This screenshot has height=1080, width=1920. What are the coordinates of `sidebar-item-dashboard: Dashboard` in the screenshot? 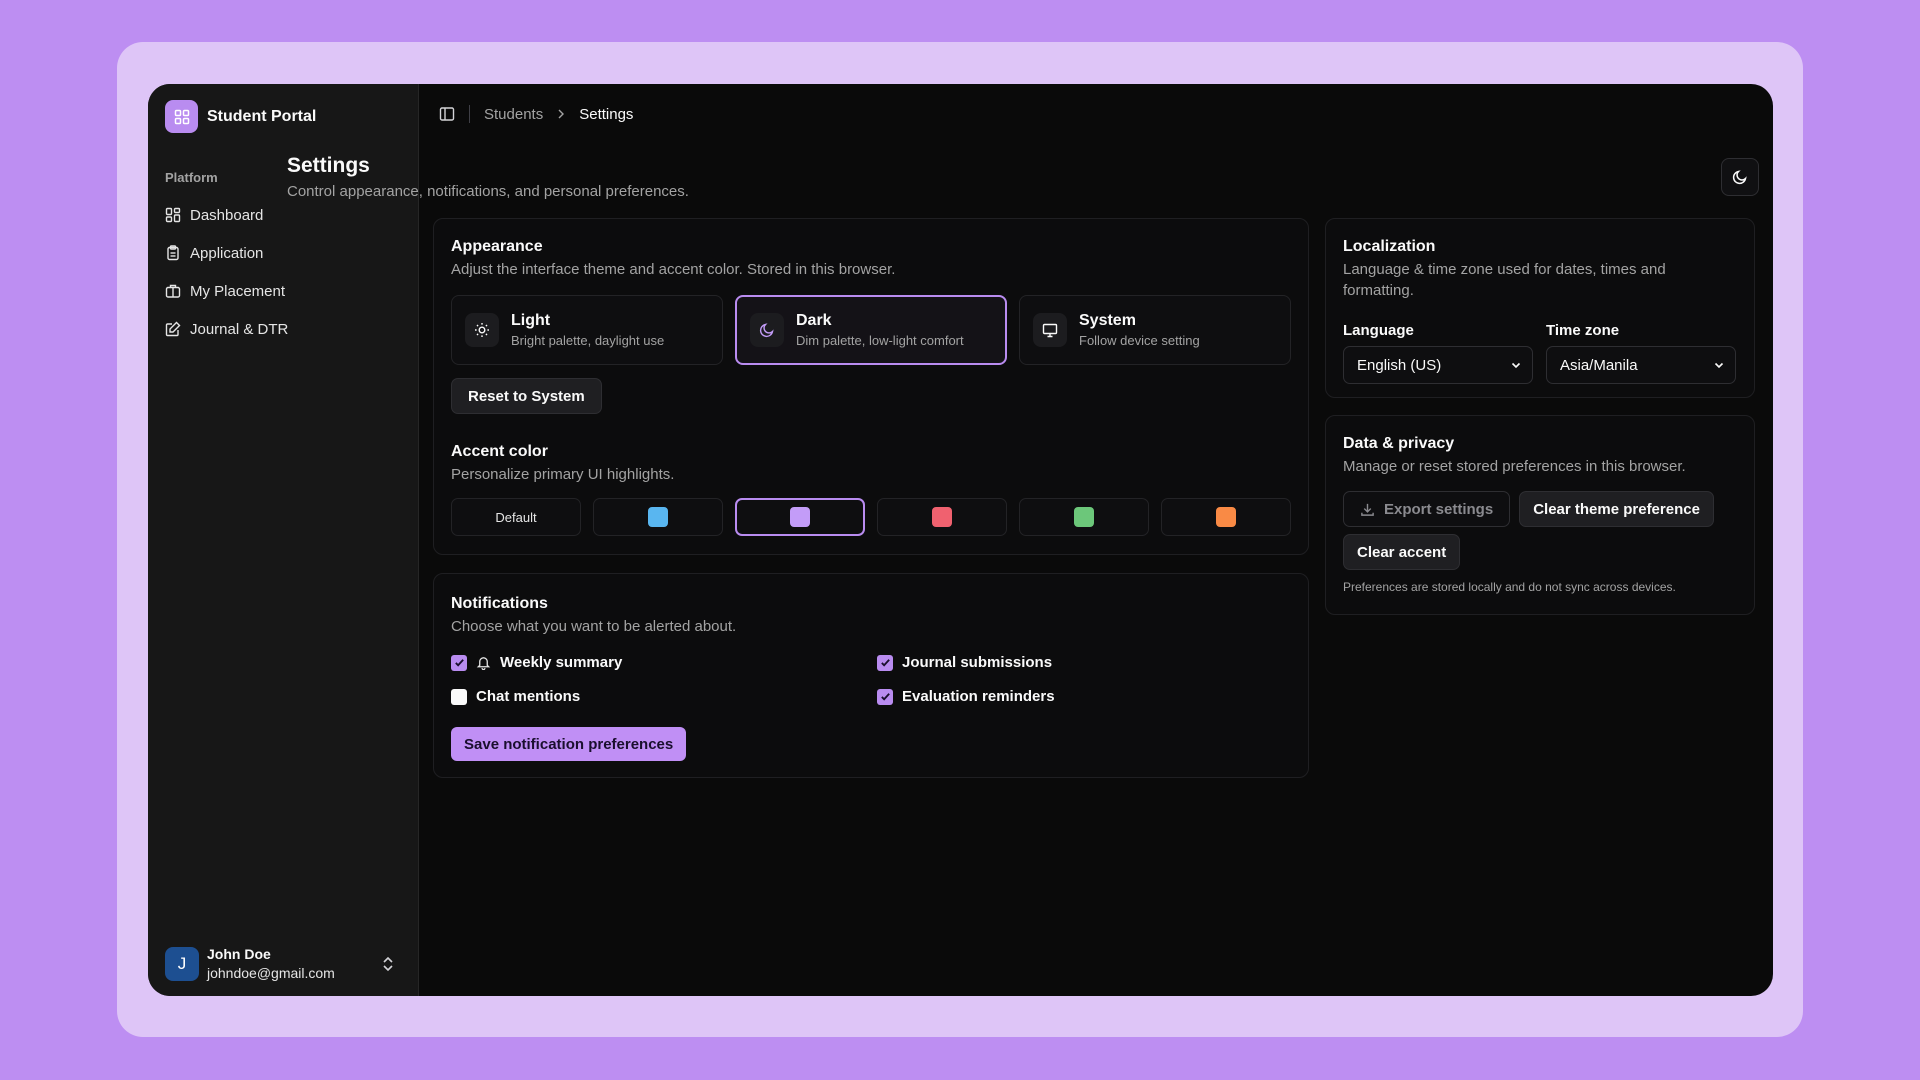 It's located at (285, 215).